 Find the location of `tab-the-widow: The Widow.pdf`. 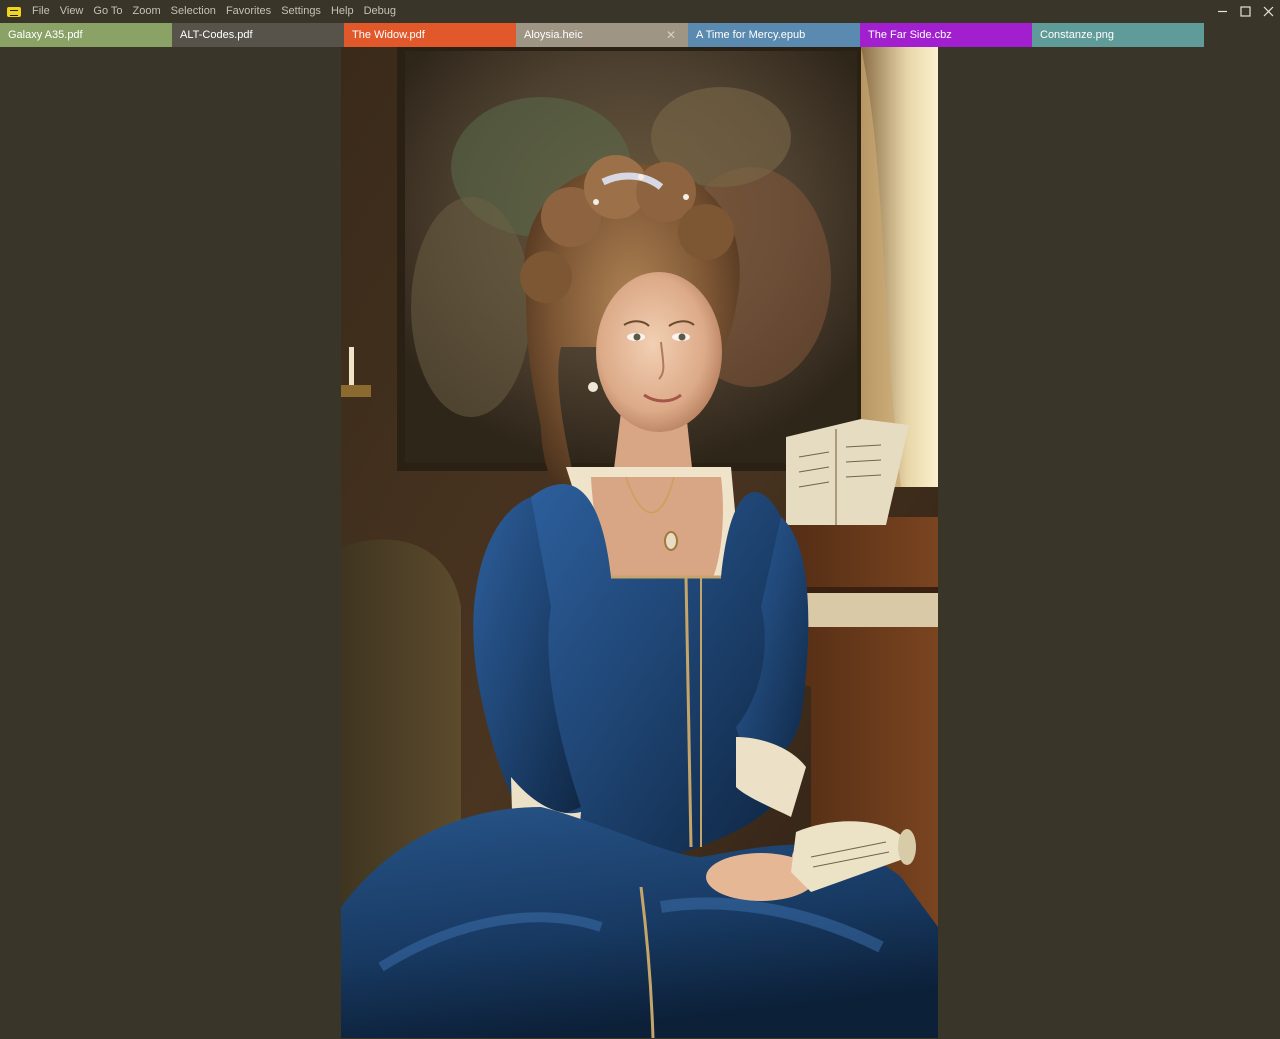

tab-the-widow: The Widow.pdf is located at coordinates (430, 35).